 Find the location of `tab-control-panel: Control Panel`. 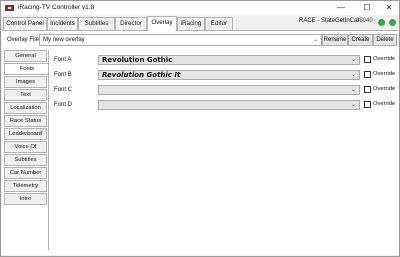

tab-control-panel: Control Panel is located at coordinates (25, 23).